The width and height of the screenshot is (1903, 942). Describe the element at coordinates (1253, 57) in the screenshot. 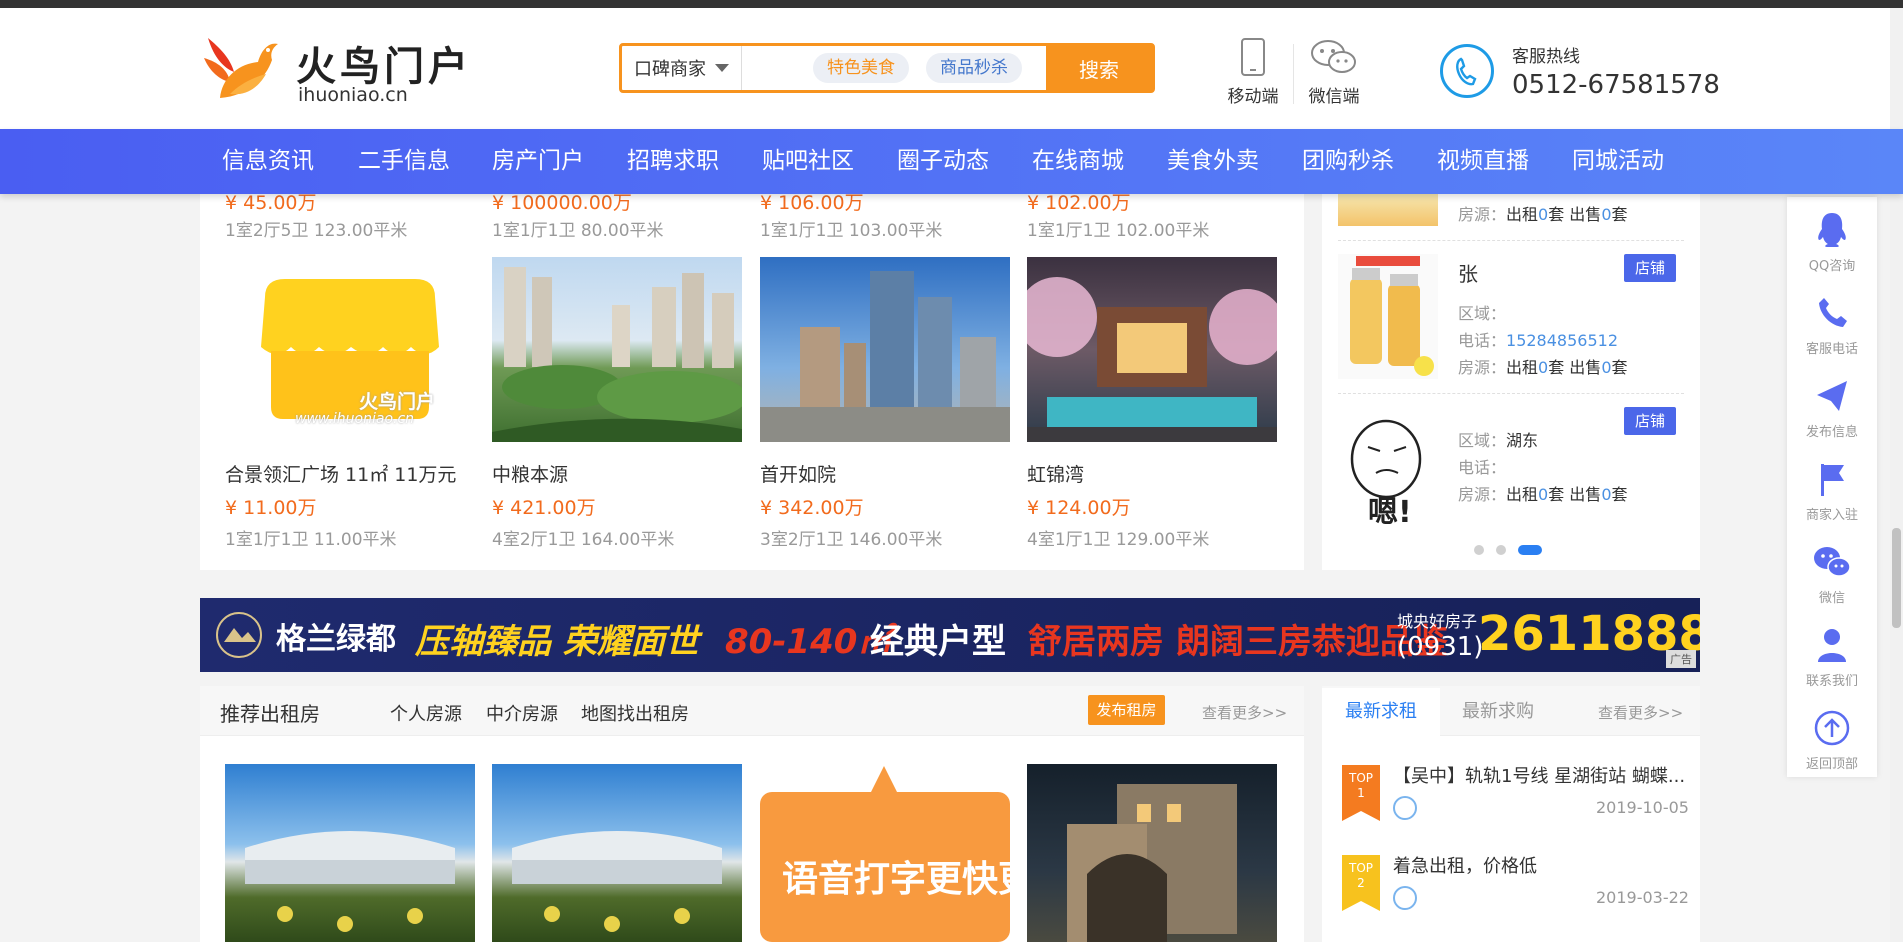

I see `mobile-phone-icon` at that location.